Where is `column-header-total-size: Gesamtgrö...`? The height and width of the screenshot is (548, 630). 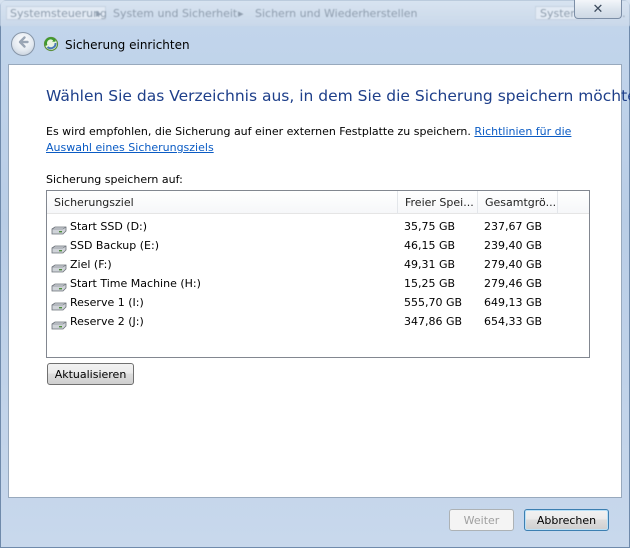 column-header-total-size: Gesamtgrö... is located at coordinates (518, 202).